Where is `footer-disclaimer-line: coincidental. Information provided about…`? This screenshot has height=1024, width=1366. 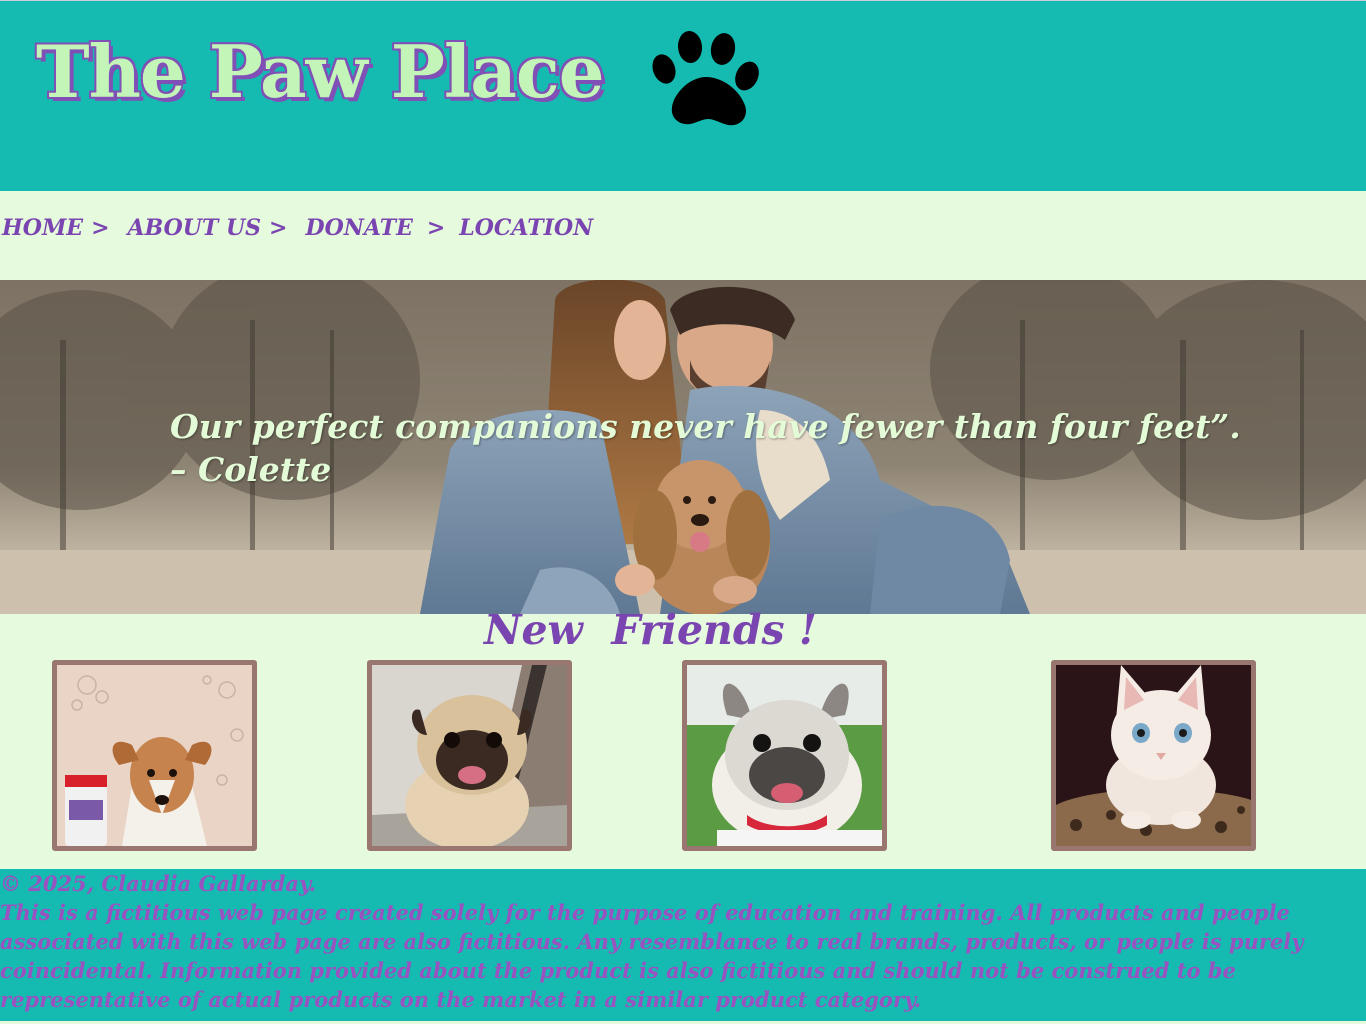 footer-disclaimer-line: coincidental. Information provided about… is located at coordinates (618, 970).